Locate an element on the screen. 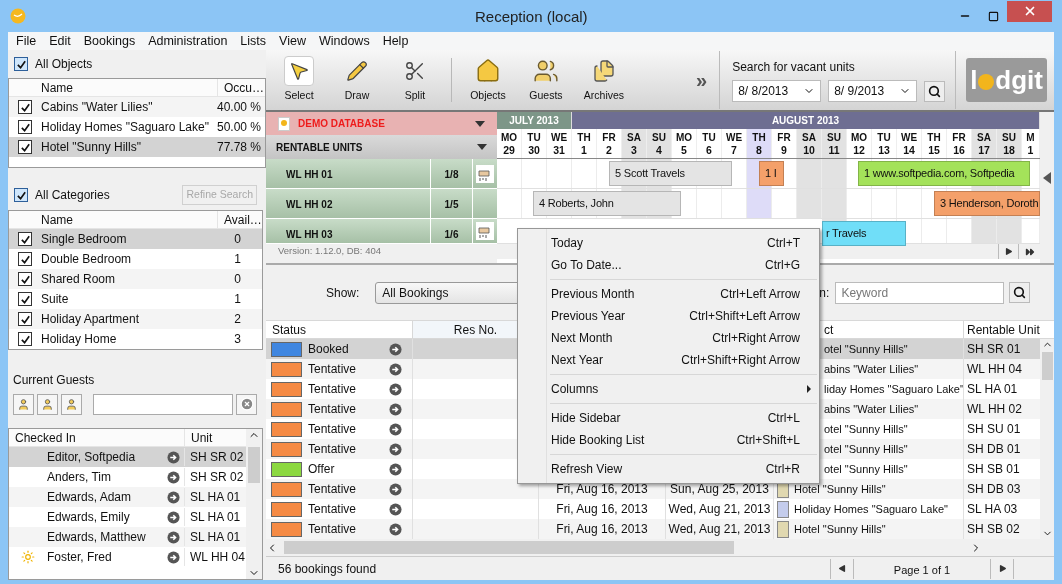  search-label: n: is located at coordinates (824, 293).